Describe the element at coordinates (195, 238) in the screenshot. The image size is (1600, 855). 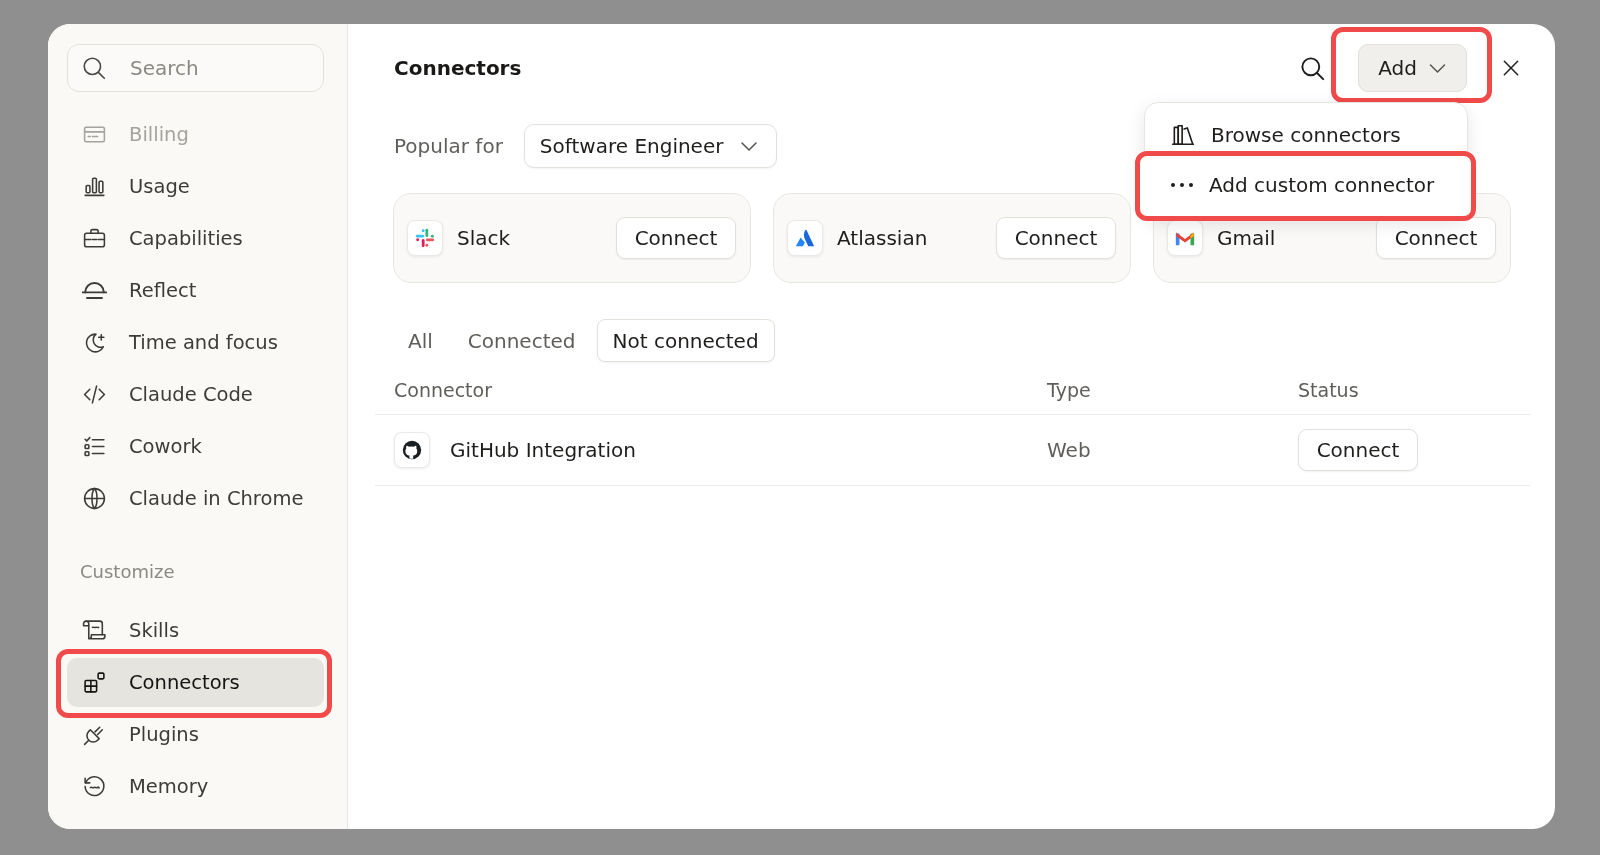
I see `sidebar-item: Capabilities` at that location.